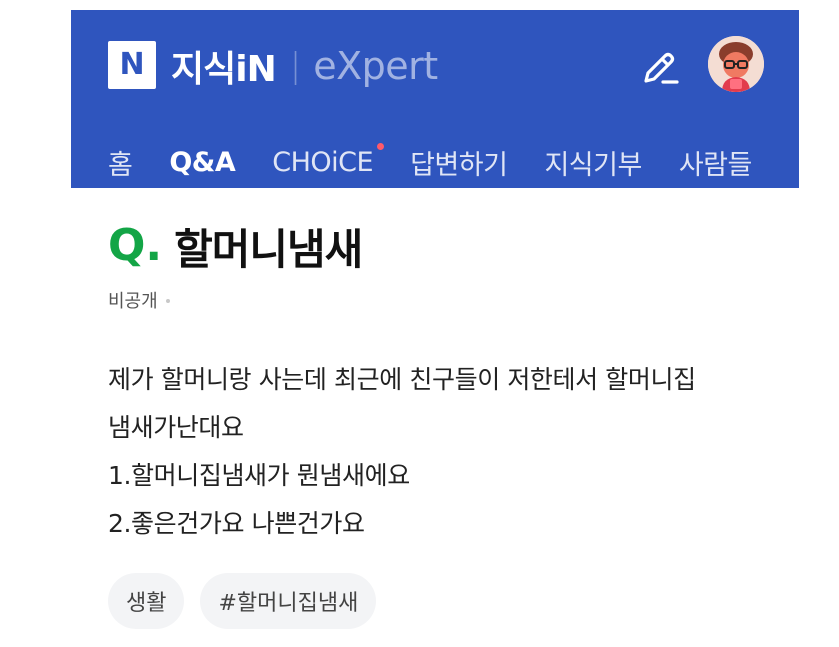 This screenshot has height=647, width=839. What do you see at coordinates (133, 301) in the screenshot?
I see `author-name: 비공개` at bounding box center [133, 301].